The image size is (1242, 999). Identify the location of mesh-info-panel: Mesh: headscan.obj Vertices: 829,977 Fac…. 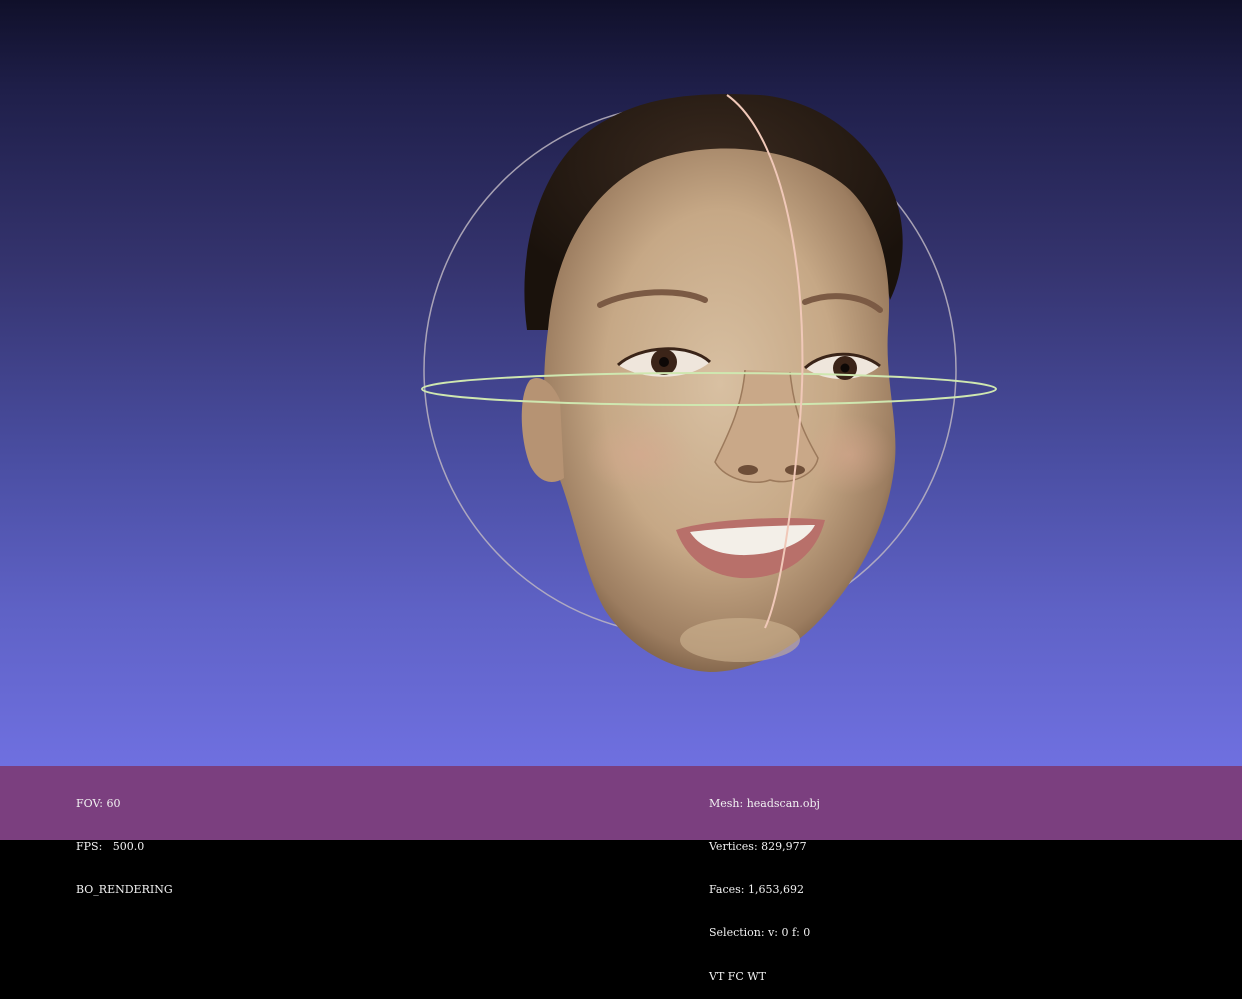
(764, 883).